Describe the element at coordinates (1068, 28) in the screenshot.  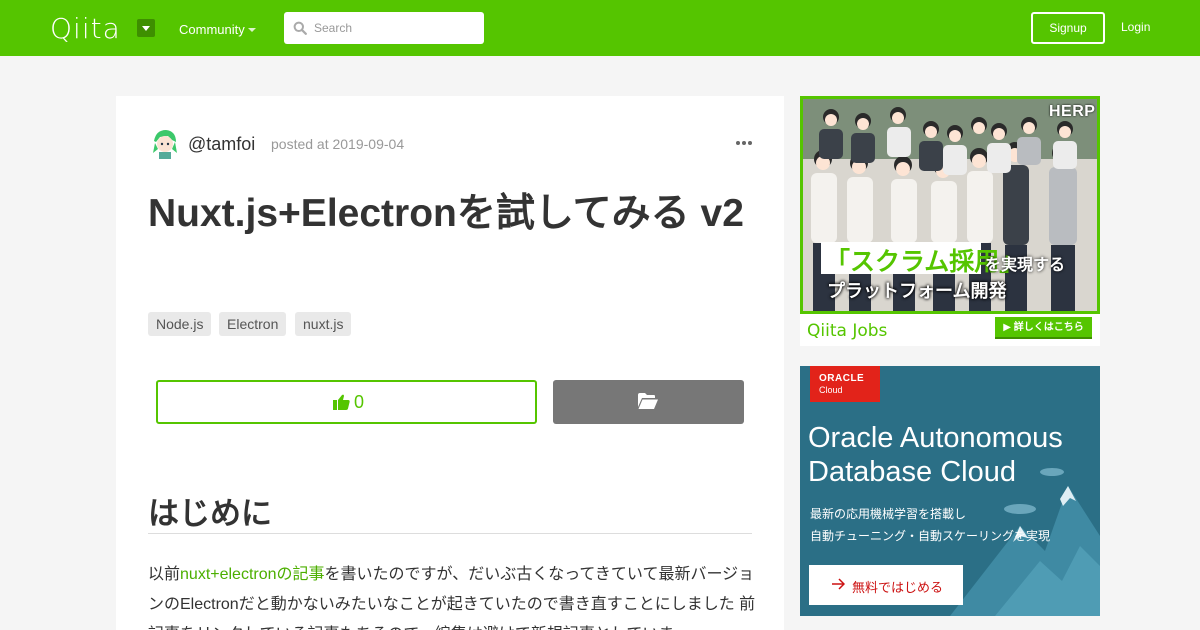
I see `signup-button: Signup` at that location.